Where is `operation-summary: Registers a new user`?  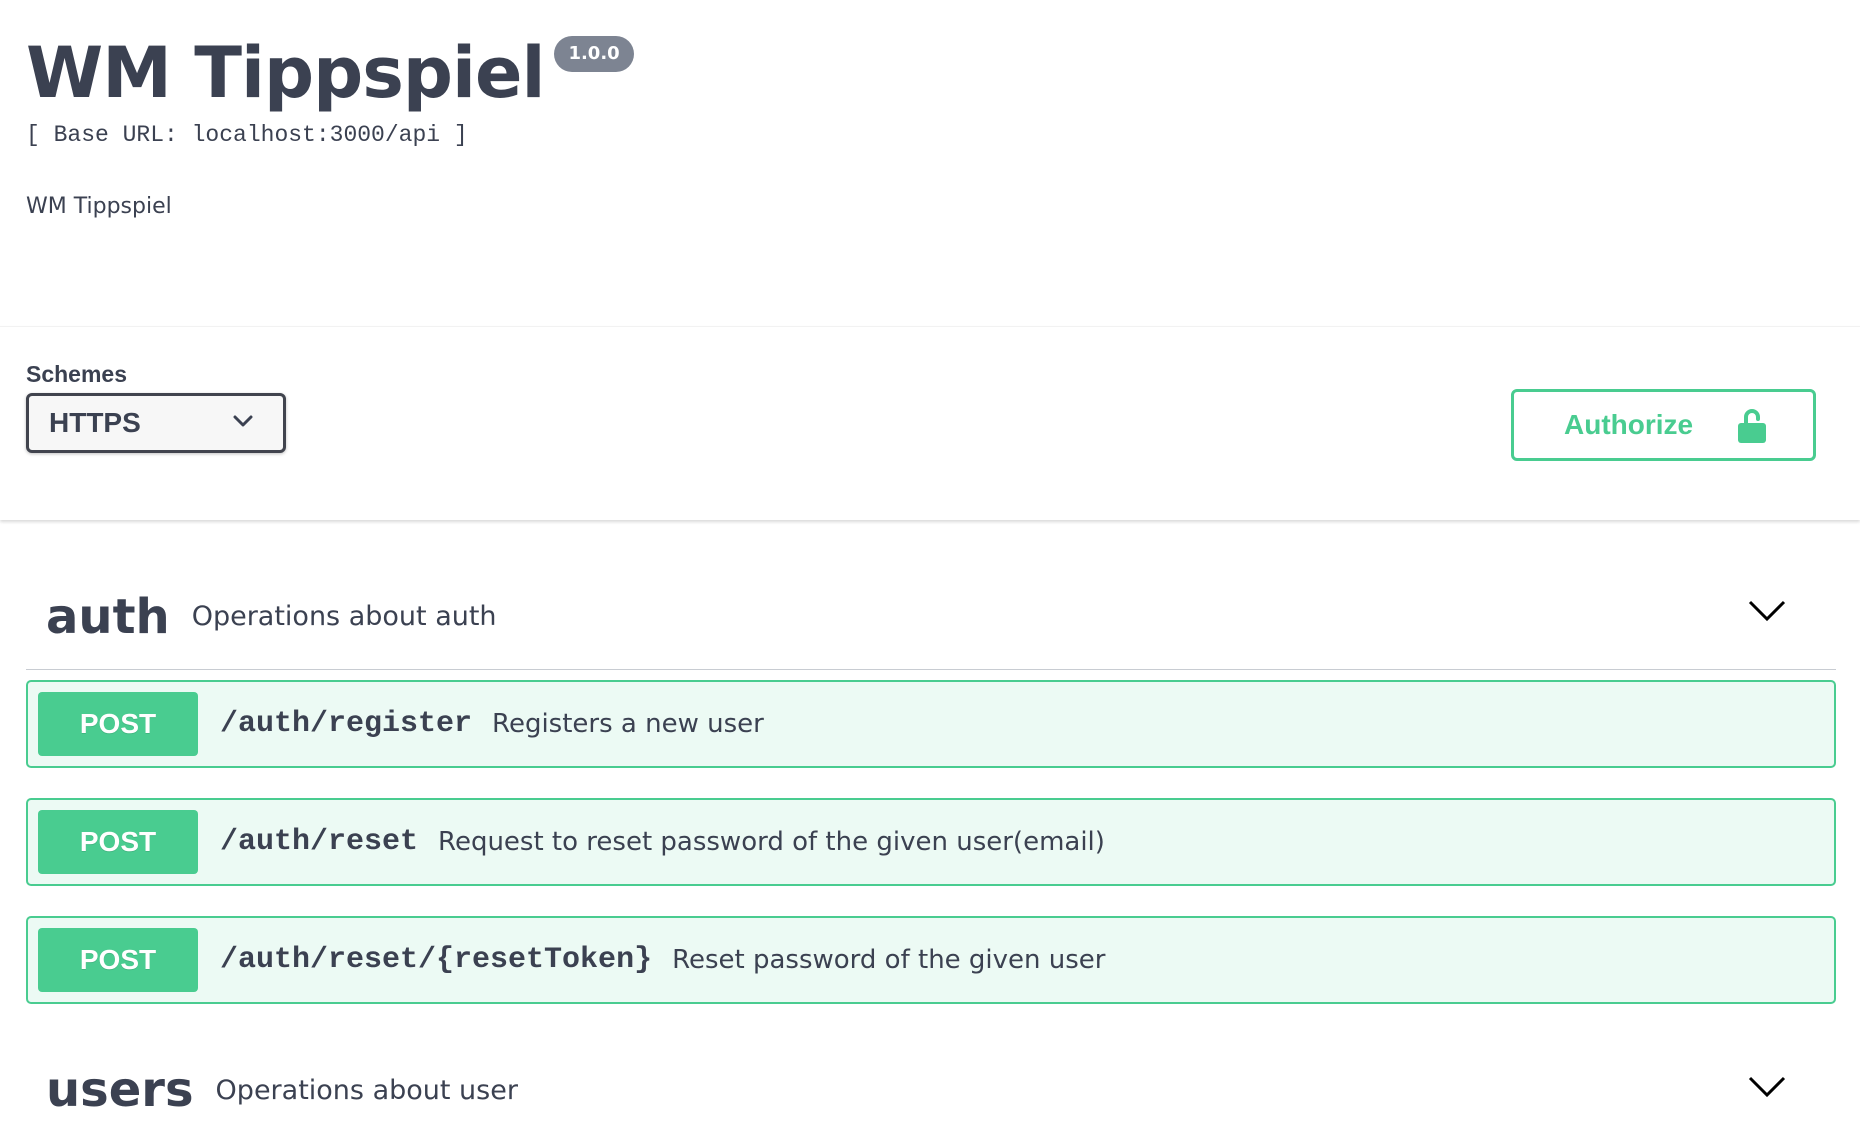
operation-summary: Registers a new user is located at coordinates (628, 724).